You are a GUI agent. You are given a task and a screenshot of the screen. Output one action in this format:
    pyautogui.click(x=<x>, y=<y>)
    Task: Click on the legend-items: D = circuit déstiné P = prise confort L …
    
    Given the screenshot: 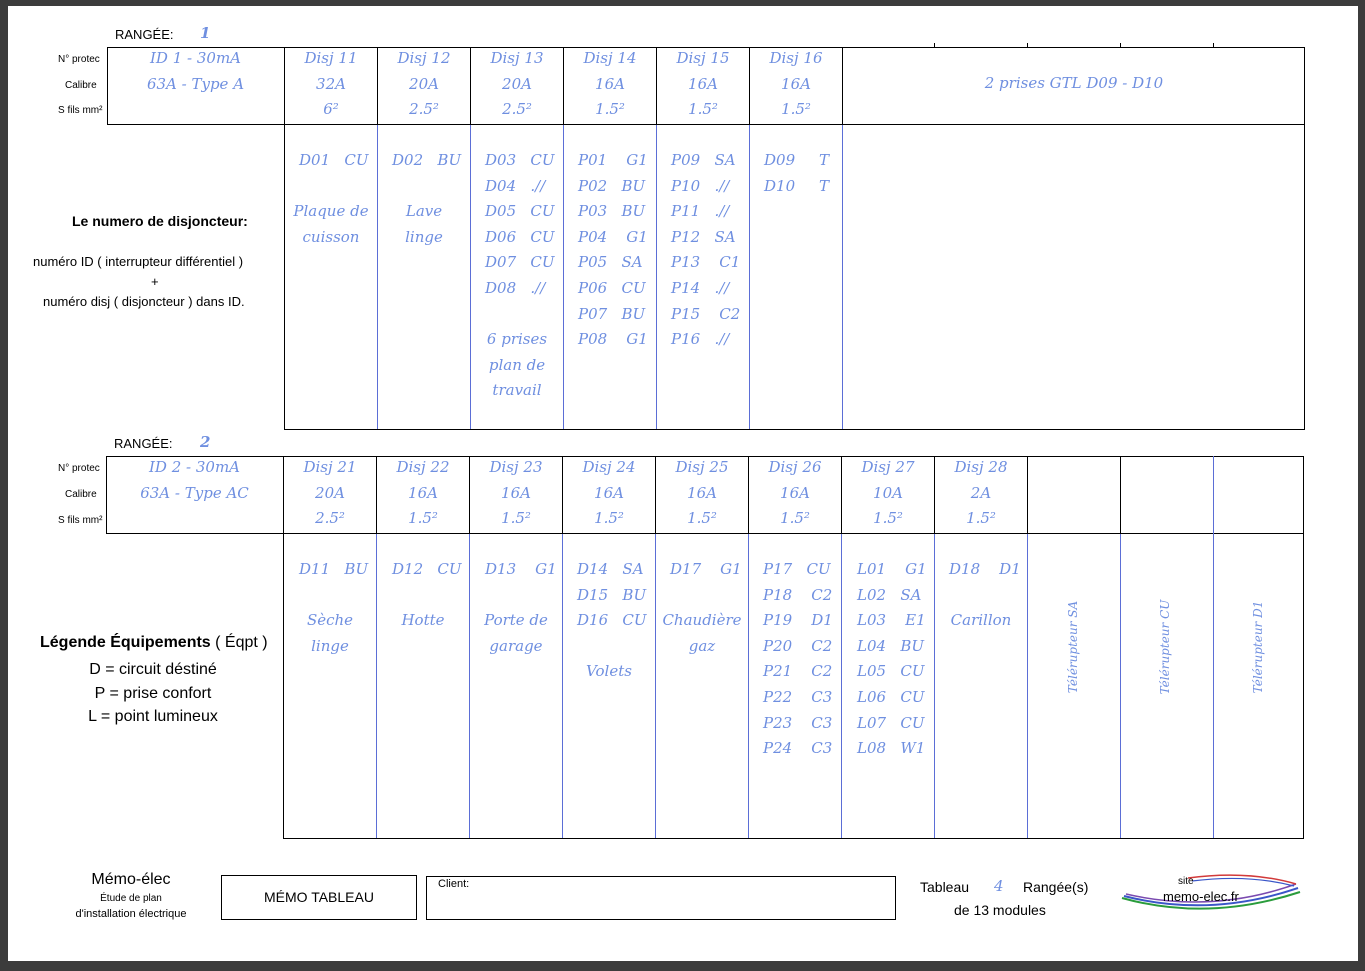 What is the action you would take?
    pyautogui.click(x=153, y=693)
    